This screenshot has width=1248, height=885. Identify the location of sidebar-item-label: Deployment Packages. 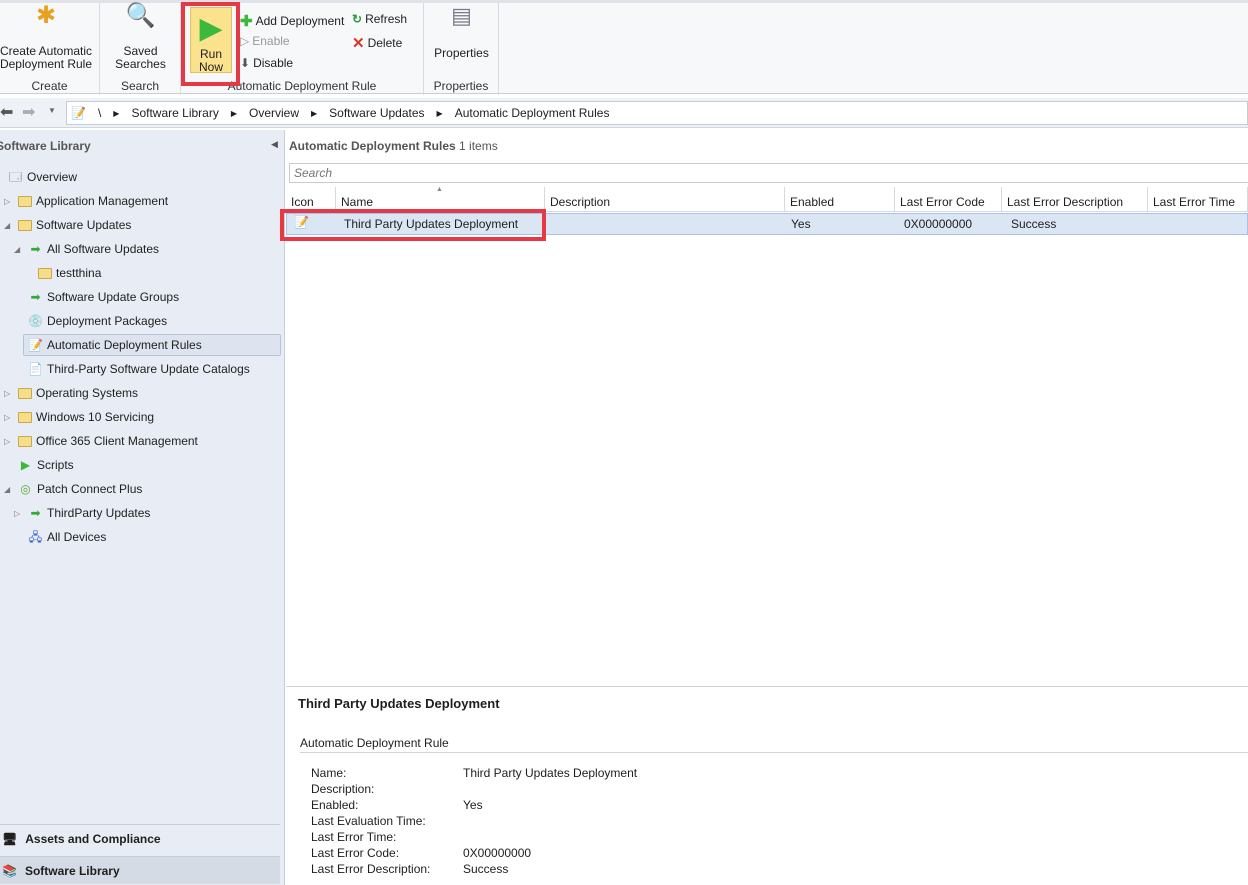
(107, 321).